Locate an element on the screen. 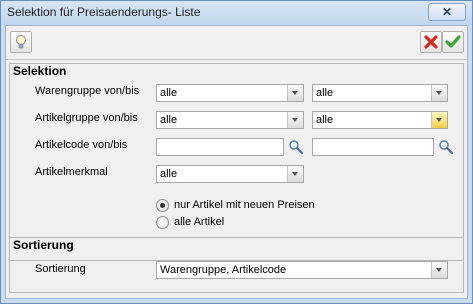 The height and width of the screenshot is (304, 473). artikelcode-to-search-button is located at coordinates (446, 147).